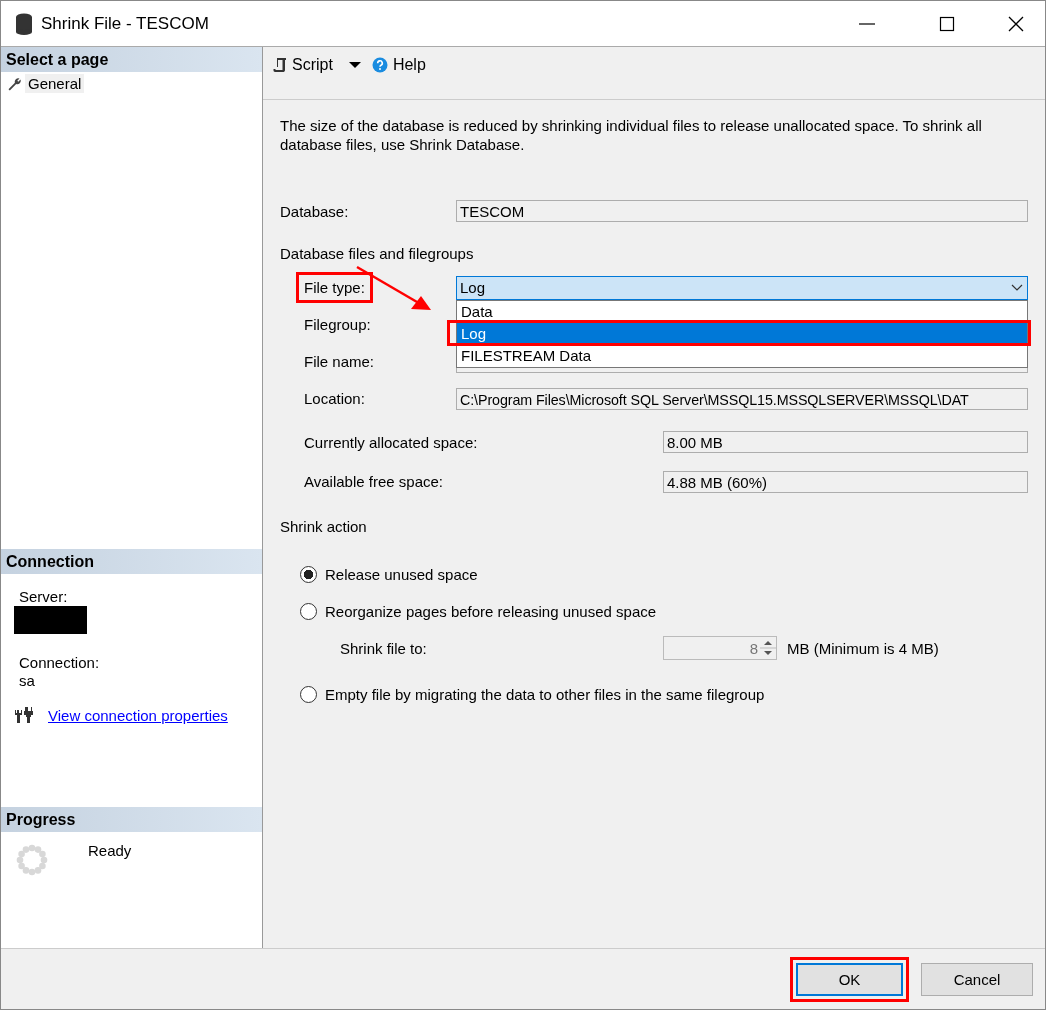  I want to click on chevron-down-icon, so click(1017, 287).